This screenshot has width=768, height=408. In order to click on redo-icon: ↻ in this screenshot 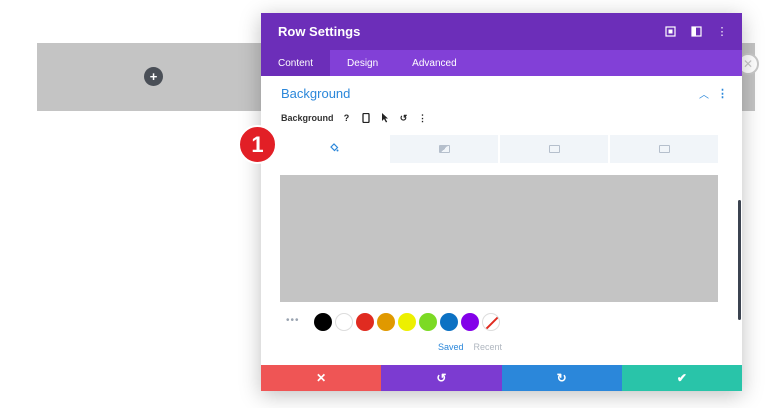, I will do `click(561, 378)`.